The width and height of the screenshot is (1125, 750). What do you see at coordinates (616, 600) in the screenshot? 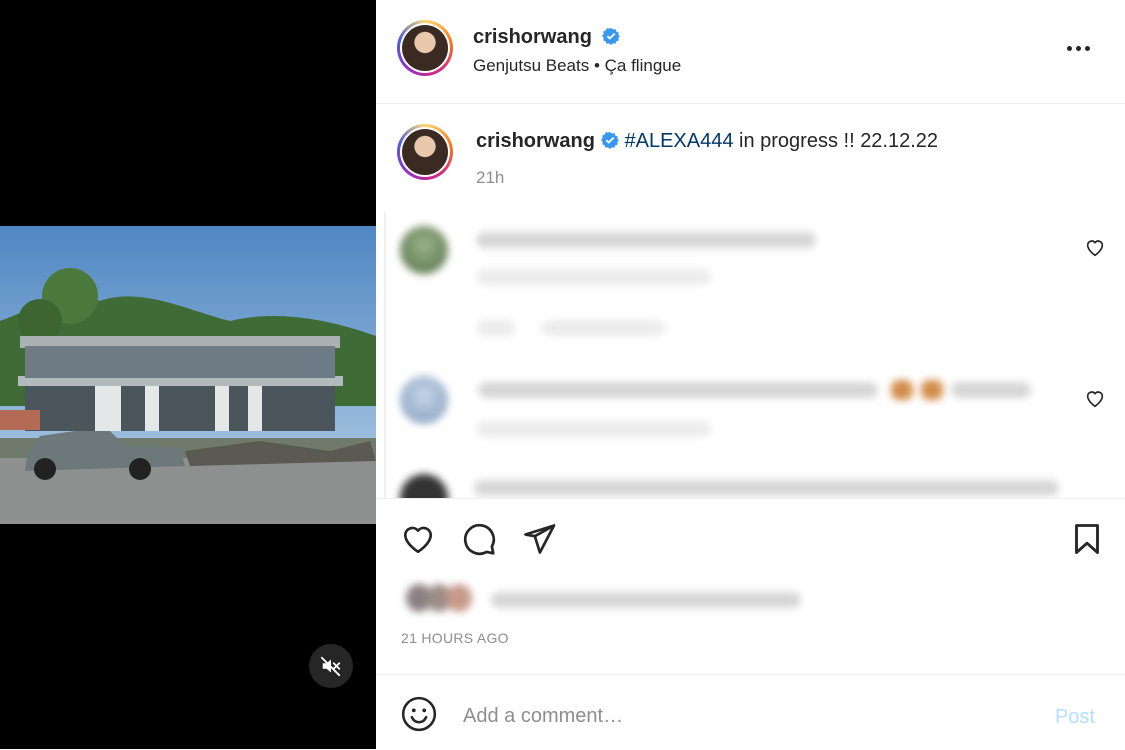
I see `likes-summary` at bounding box center [616, 600].